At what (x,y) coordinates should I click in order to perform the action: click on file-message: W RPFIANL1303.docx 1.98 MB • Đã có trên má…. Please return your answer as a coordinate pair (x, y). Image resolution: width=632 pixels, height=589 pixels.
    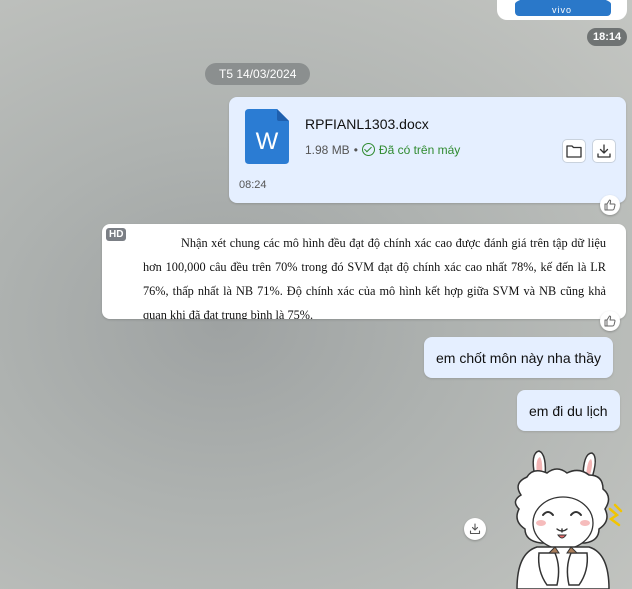
    Looking at the image, I should click on (427, 150).